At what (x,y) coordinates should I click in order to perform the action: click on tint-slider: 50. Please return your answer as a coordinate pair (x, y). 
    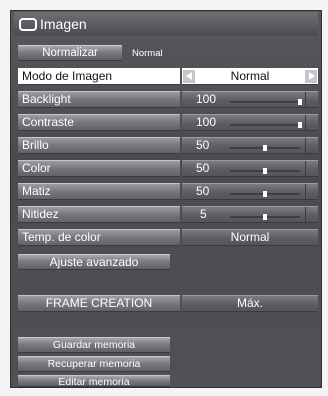
    Looking at the image, I should click on (250, 191).